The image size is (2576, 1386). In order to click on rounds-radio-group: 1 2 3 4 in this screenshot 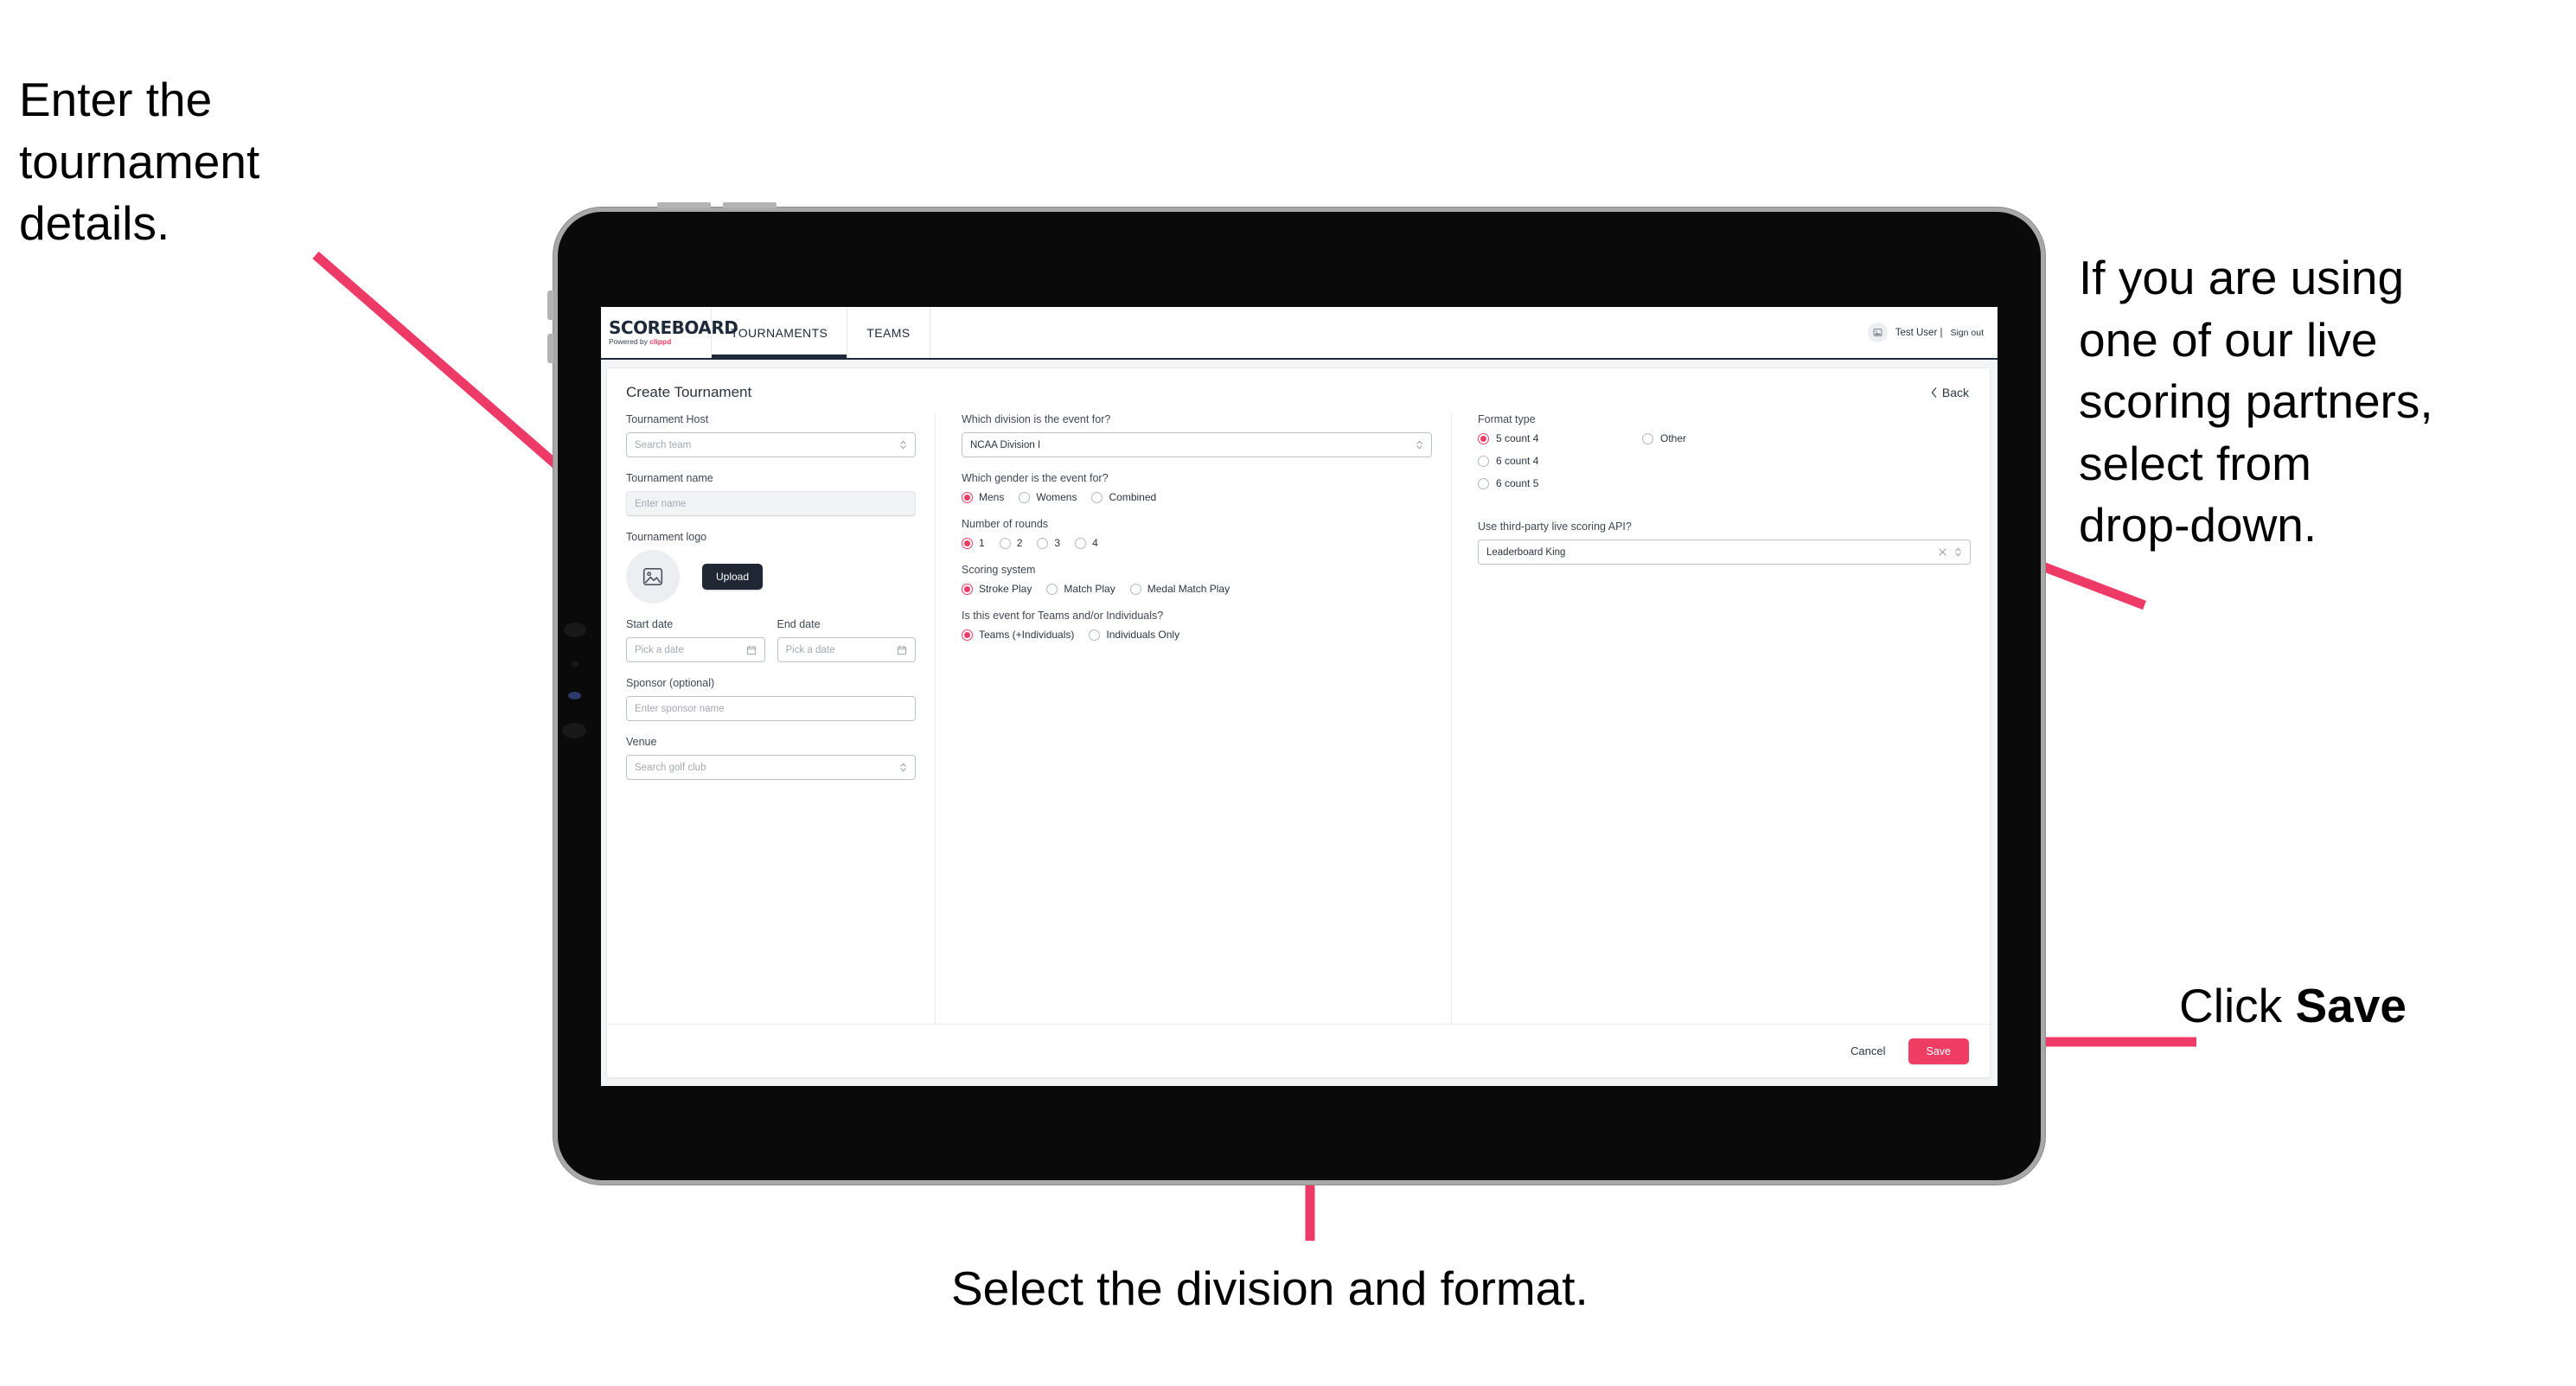, I will do `click(1197, 543)`.